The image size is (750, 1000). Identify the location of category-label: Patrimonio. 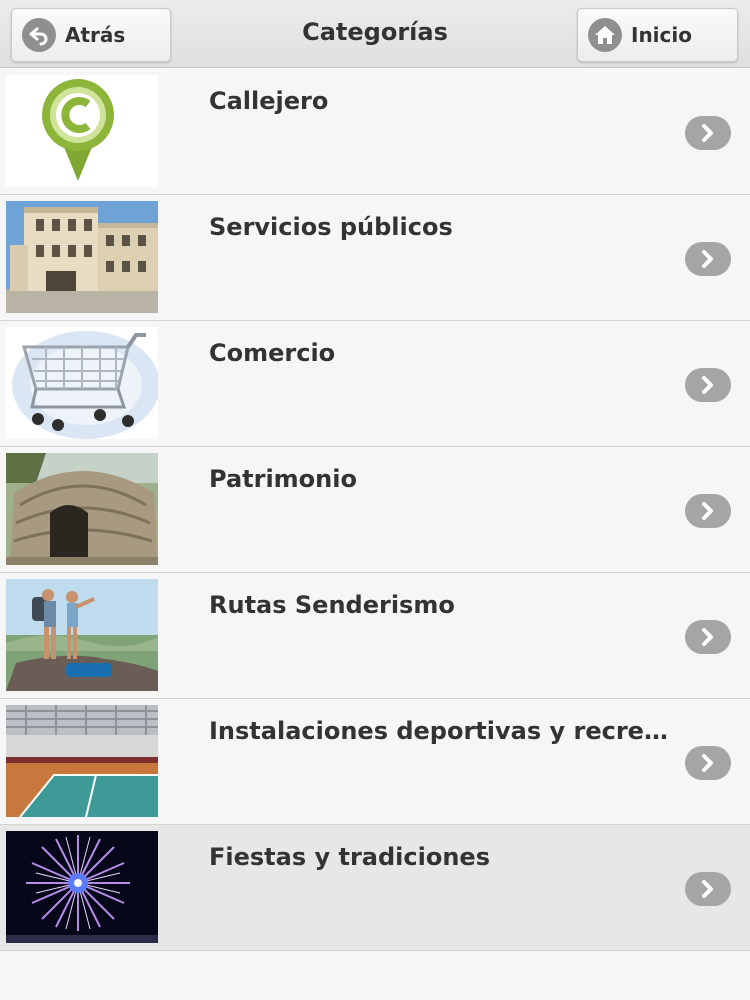
(283, 479).